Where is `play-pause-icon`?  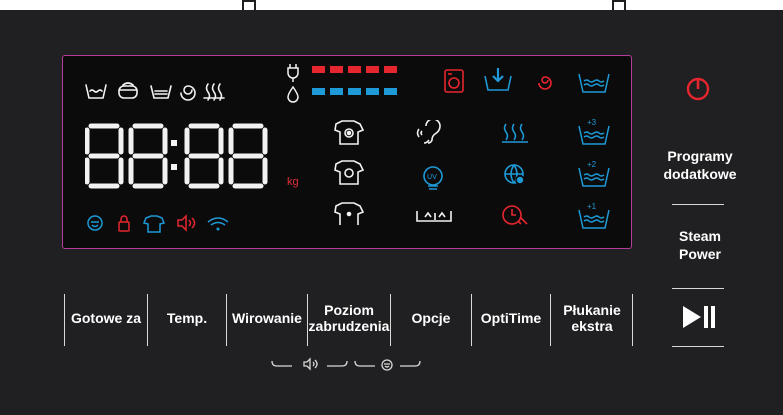
play-pause-icon is located at coordinates (699, 317).